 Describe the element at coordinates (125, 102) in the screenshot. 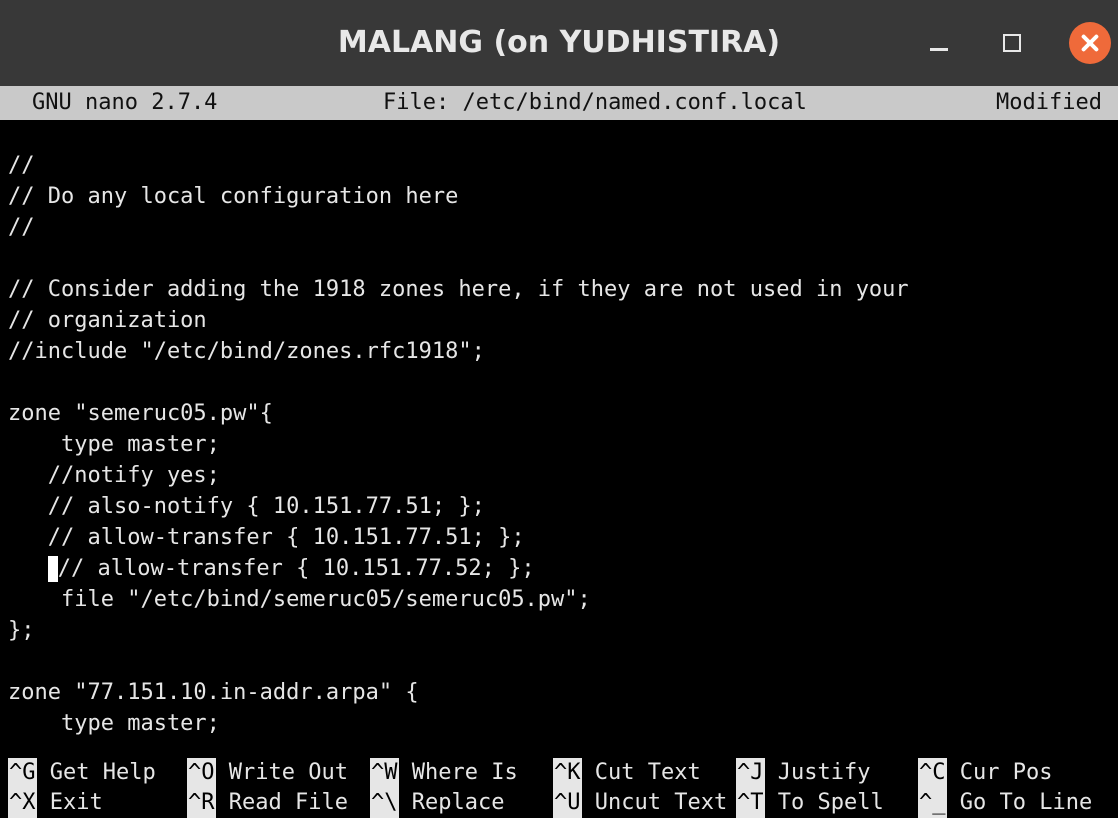

I see `nano-version: GNU nano 2.7.4` at that location.